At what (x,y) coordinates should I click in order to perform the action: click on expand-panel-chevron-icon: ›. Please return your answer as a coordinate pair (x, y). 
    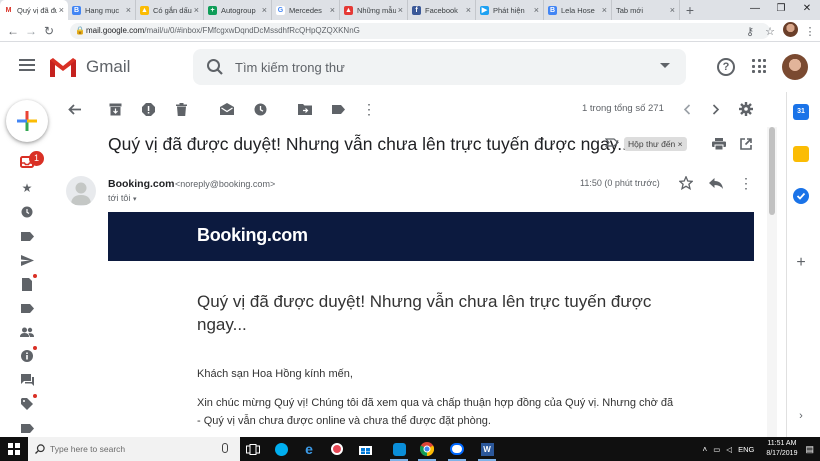
    Looking at the image, I should click on (801, 416).